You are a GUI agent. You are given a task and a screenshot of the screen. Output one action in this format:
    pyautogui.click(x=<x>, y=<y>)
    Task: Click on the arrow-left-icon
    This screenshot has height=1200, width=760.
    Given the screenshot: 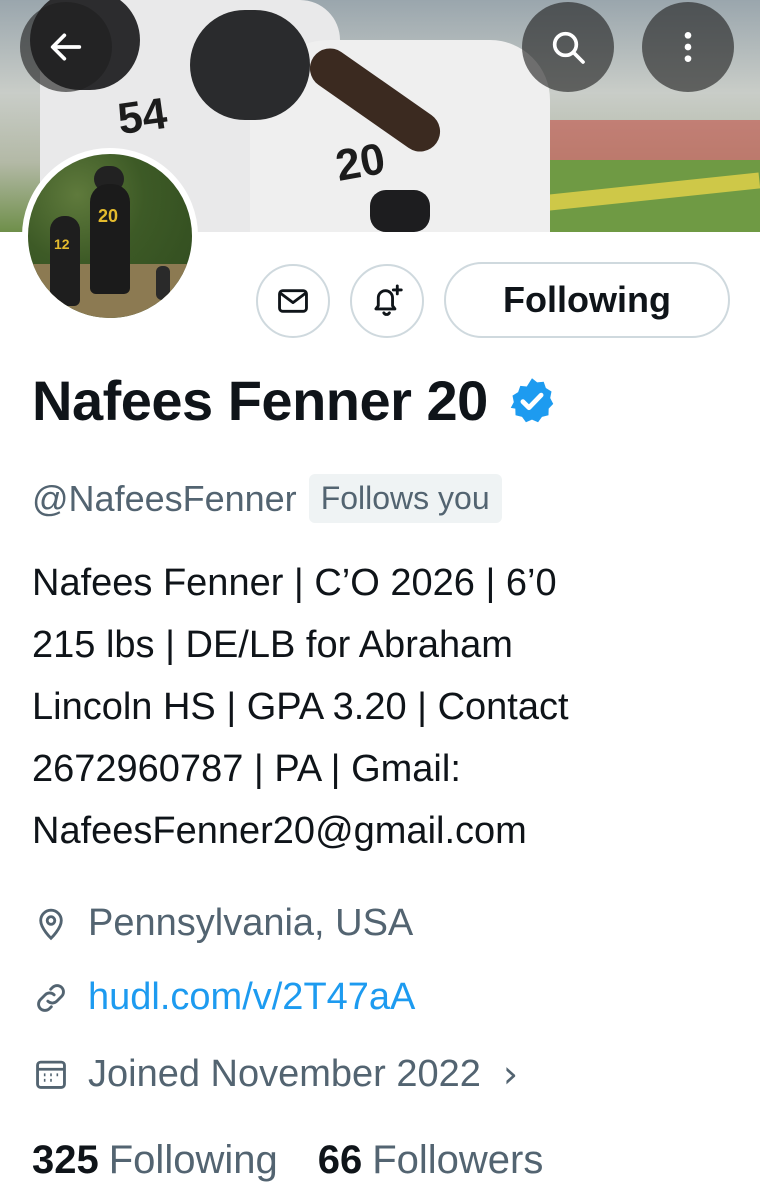 What is the action you would take?
    pyautogui.click(x=66, y=47)
    